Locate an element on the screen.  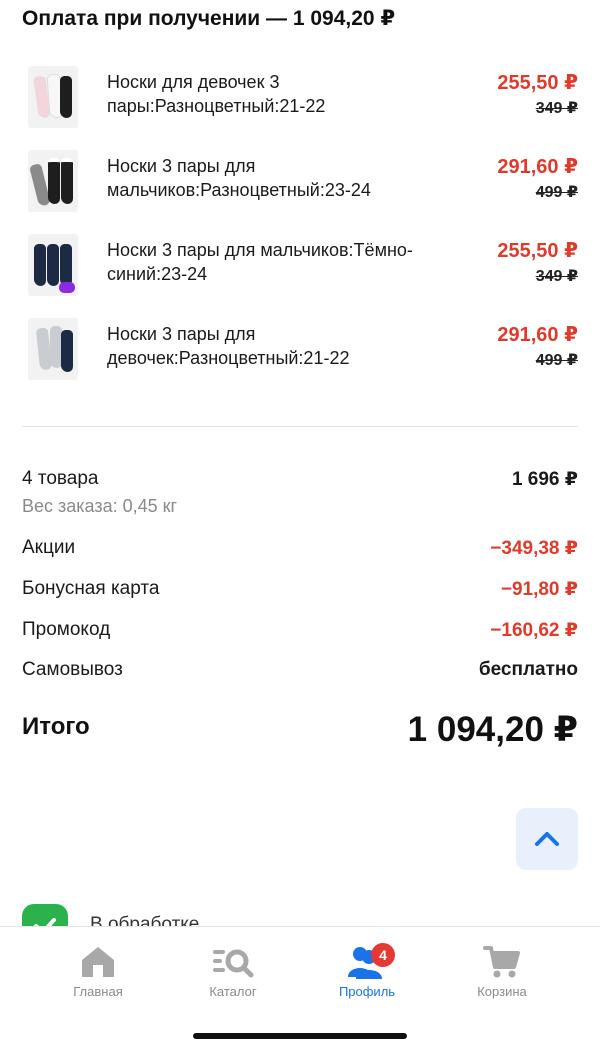
profile-notification-badge: 4 is located at coordinates (383, 955).